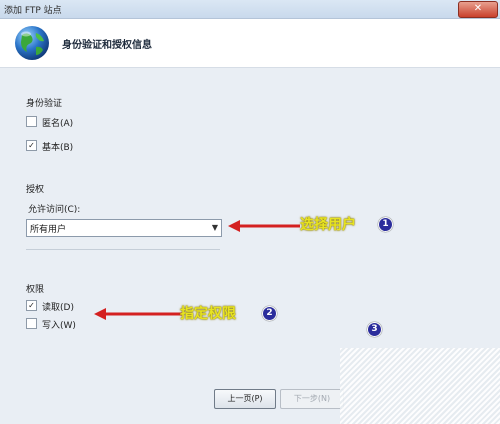  What do you see at coordinates (58, 148) in the screenshot?
I see `basic-label: 基本(B)` at bounding box center [58, 148].